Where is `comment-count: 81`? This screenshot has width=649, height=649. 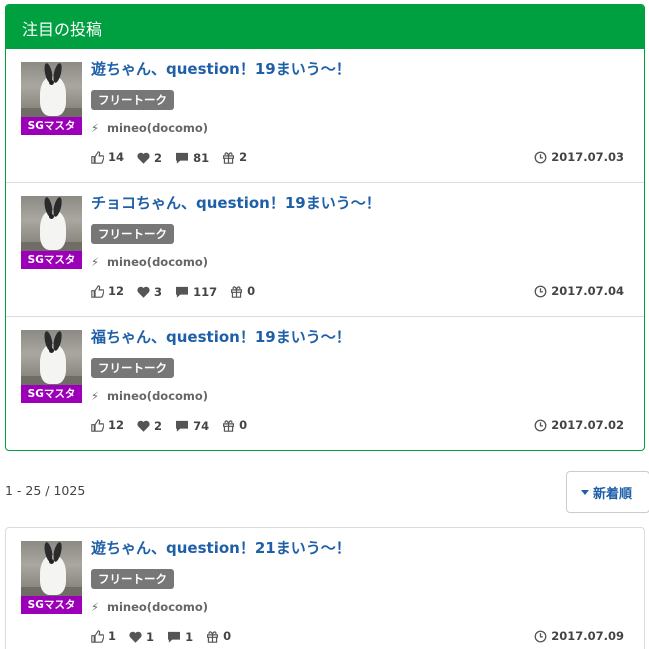 comment-count: 81 is located at coordinates (201, 157).